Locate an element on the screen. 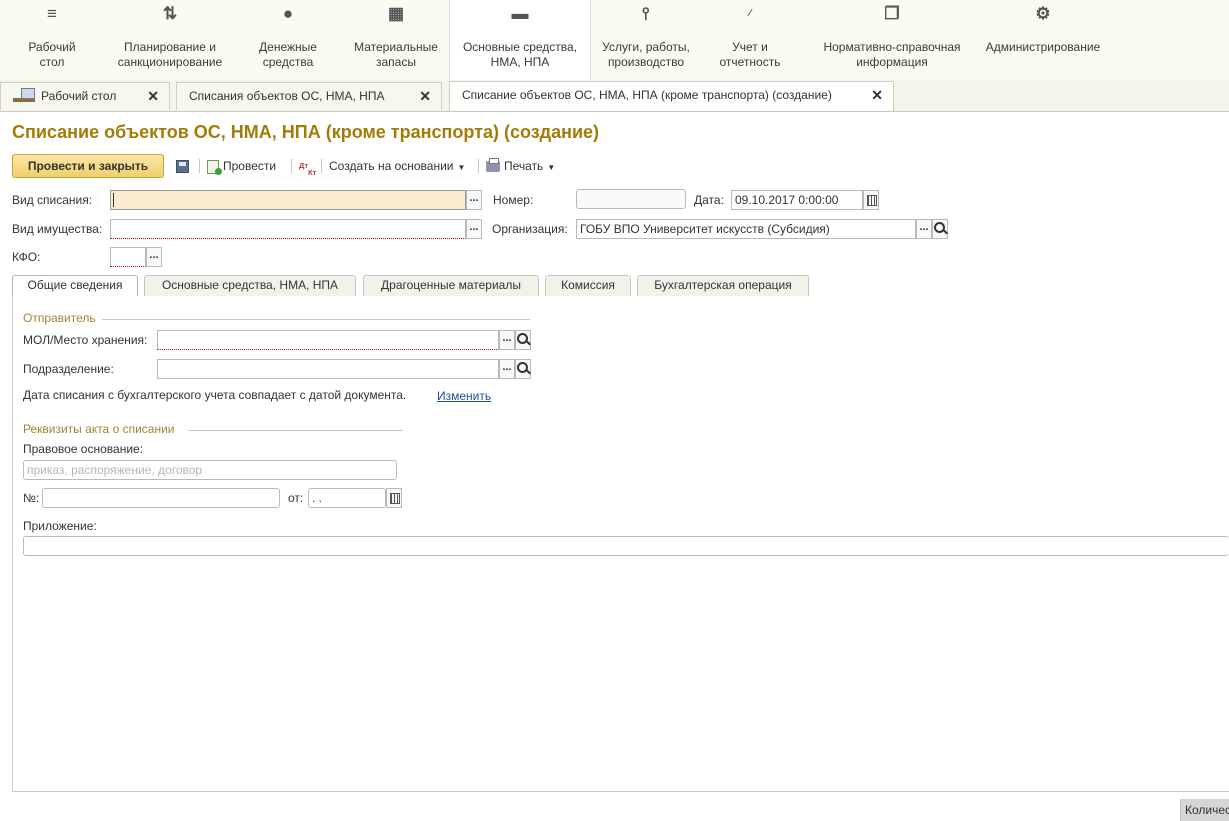  kfo-input is located at coordinates (128, 257).